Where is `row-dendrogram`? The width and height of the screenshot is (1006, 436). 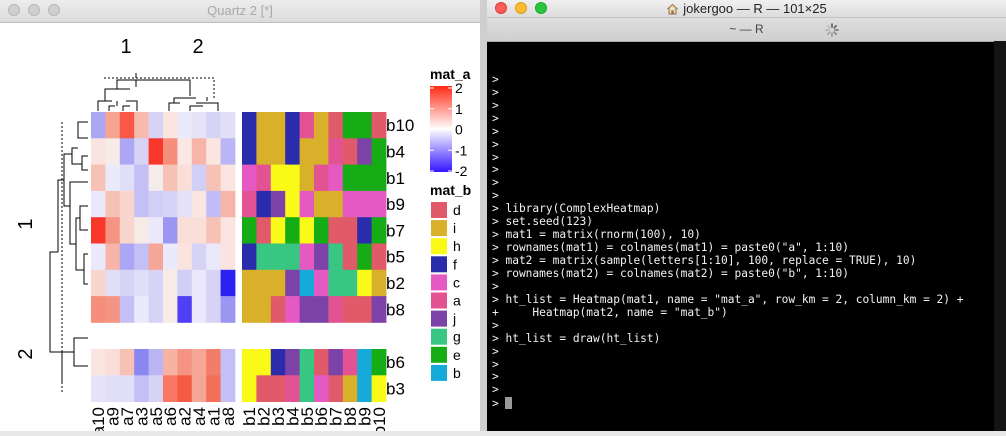 row-dendrogram is located at coordinates (68, 256).